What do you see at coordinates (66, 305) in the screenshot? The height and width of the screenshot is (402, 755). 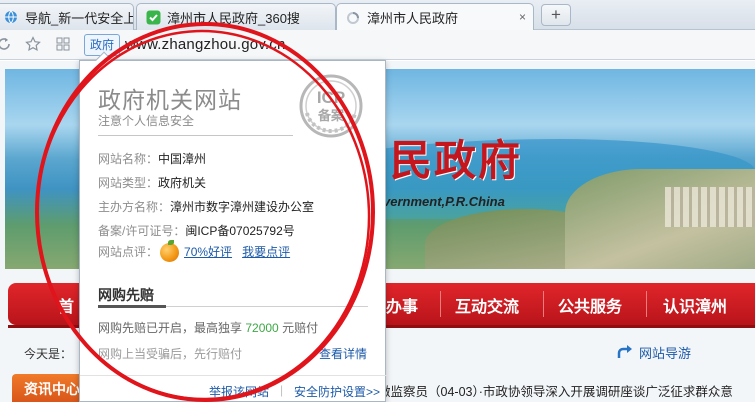 I see `nav-item-home: 首` at bounding box center [66, 305].